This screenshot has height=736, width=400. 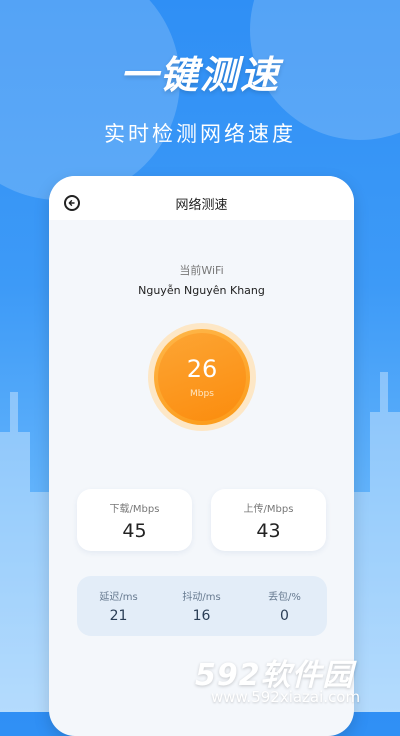 I want to click on speed-gauge-ring: 26 Mbps, so click(x=202, y=377).